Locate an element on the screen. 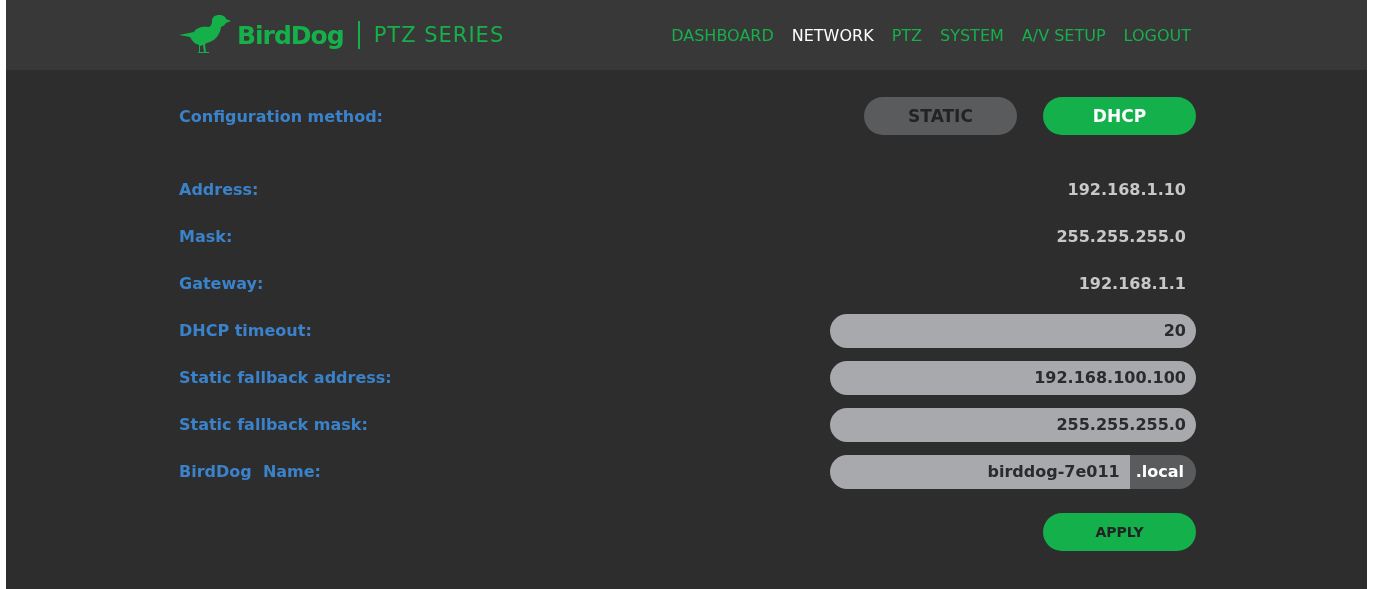 Image resolution: width=1373 pixels, height=589 pixels. domain-suffix: .local is located at coordinates (1162, 471).